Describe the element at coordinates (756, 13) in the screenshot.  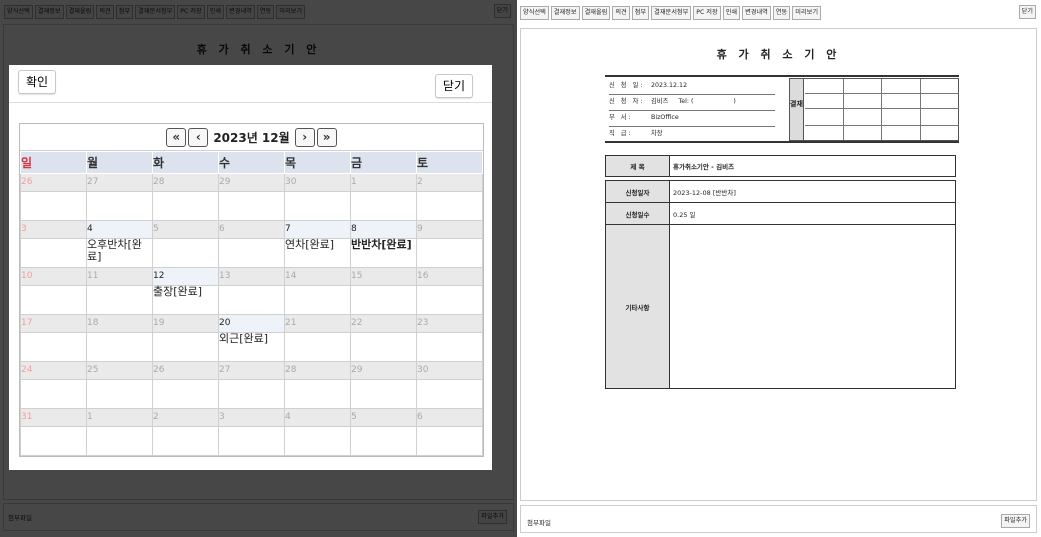
I see `change-history-button: 변경내역` at that location.